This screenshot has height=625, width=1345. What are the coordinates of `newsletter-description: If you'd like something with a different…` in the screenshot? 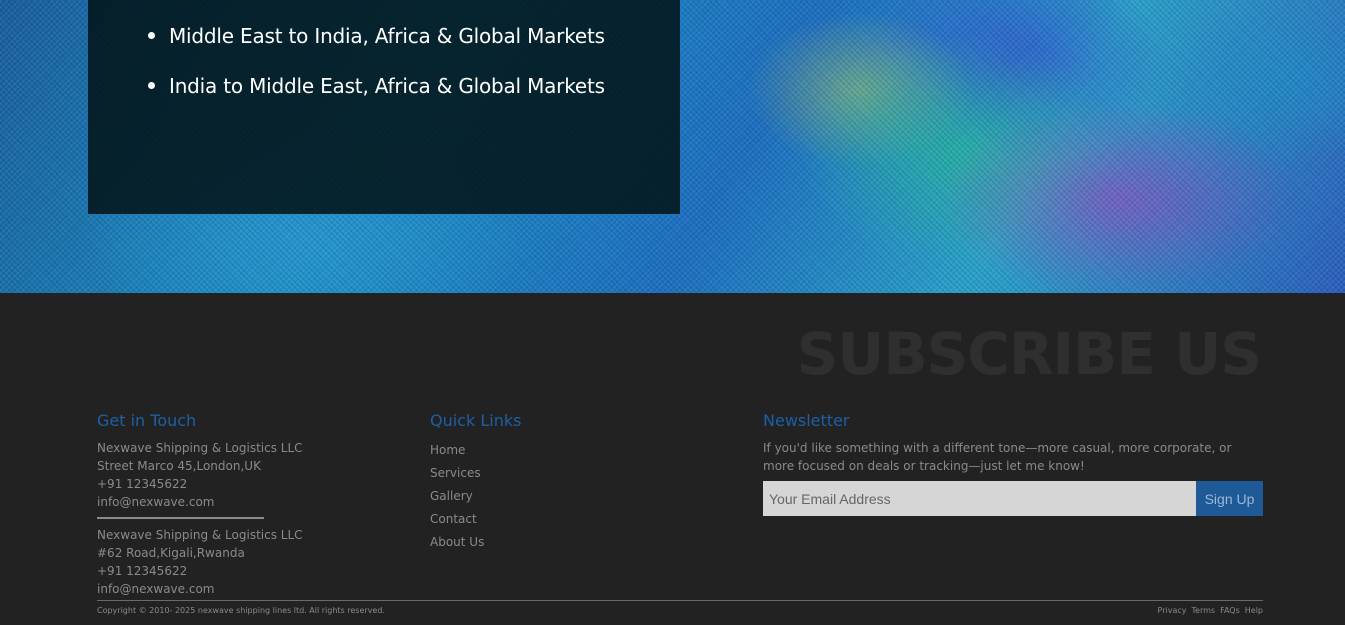 It's located at (997, 457).